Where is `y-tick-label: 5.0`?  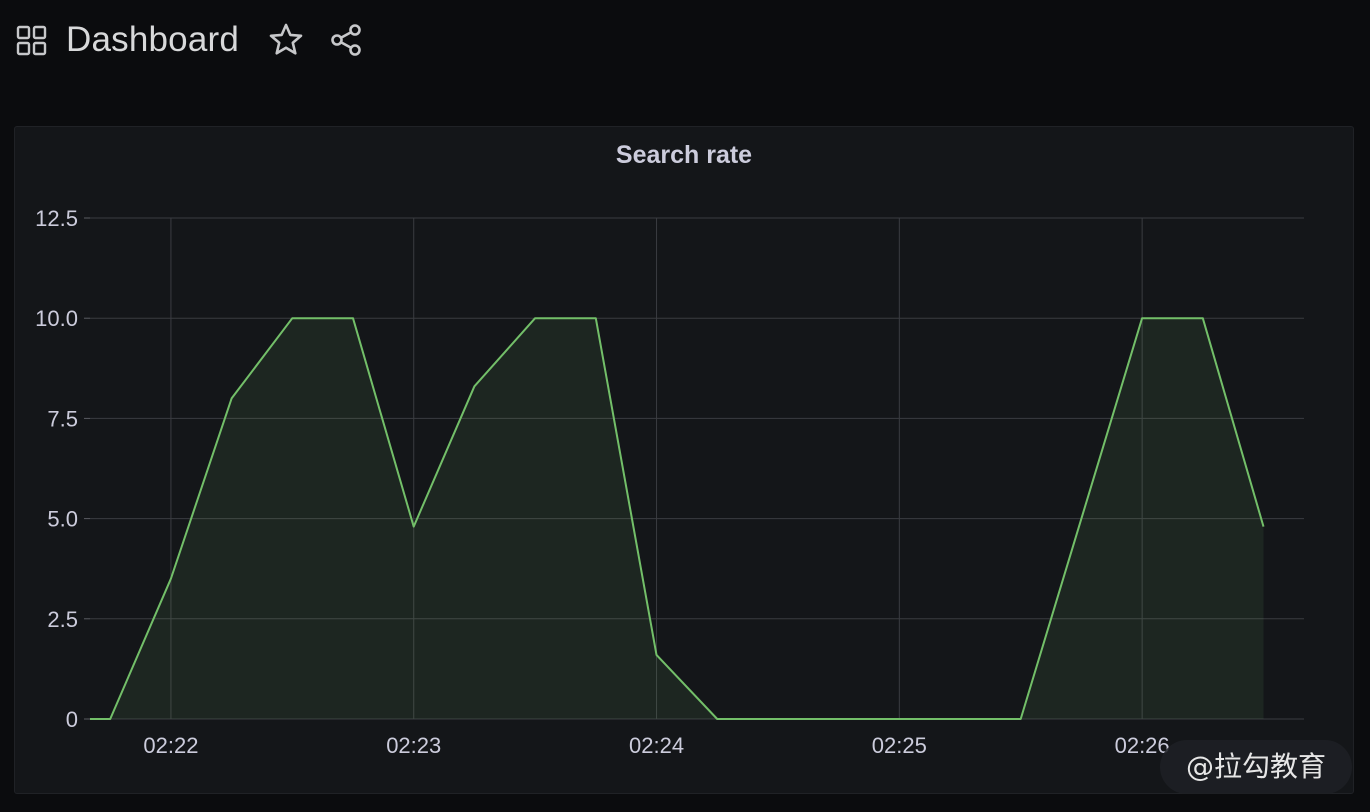
y-tick-label: 5.0 is located at coordinates (62, 519).